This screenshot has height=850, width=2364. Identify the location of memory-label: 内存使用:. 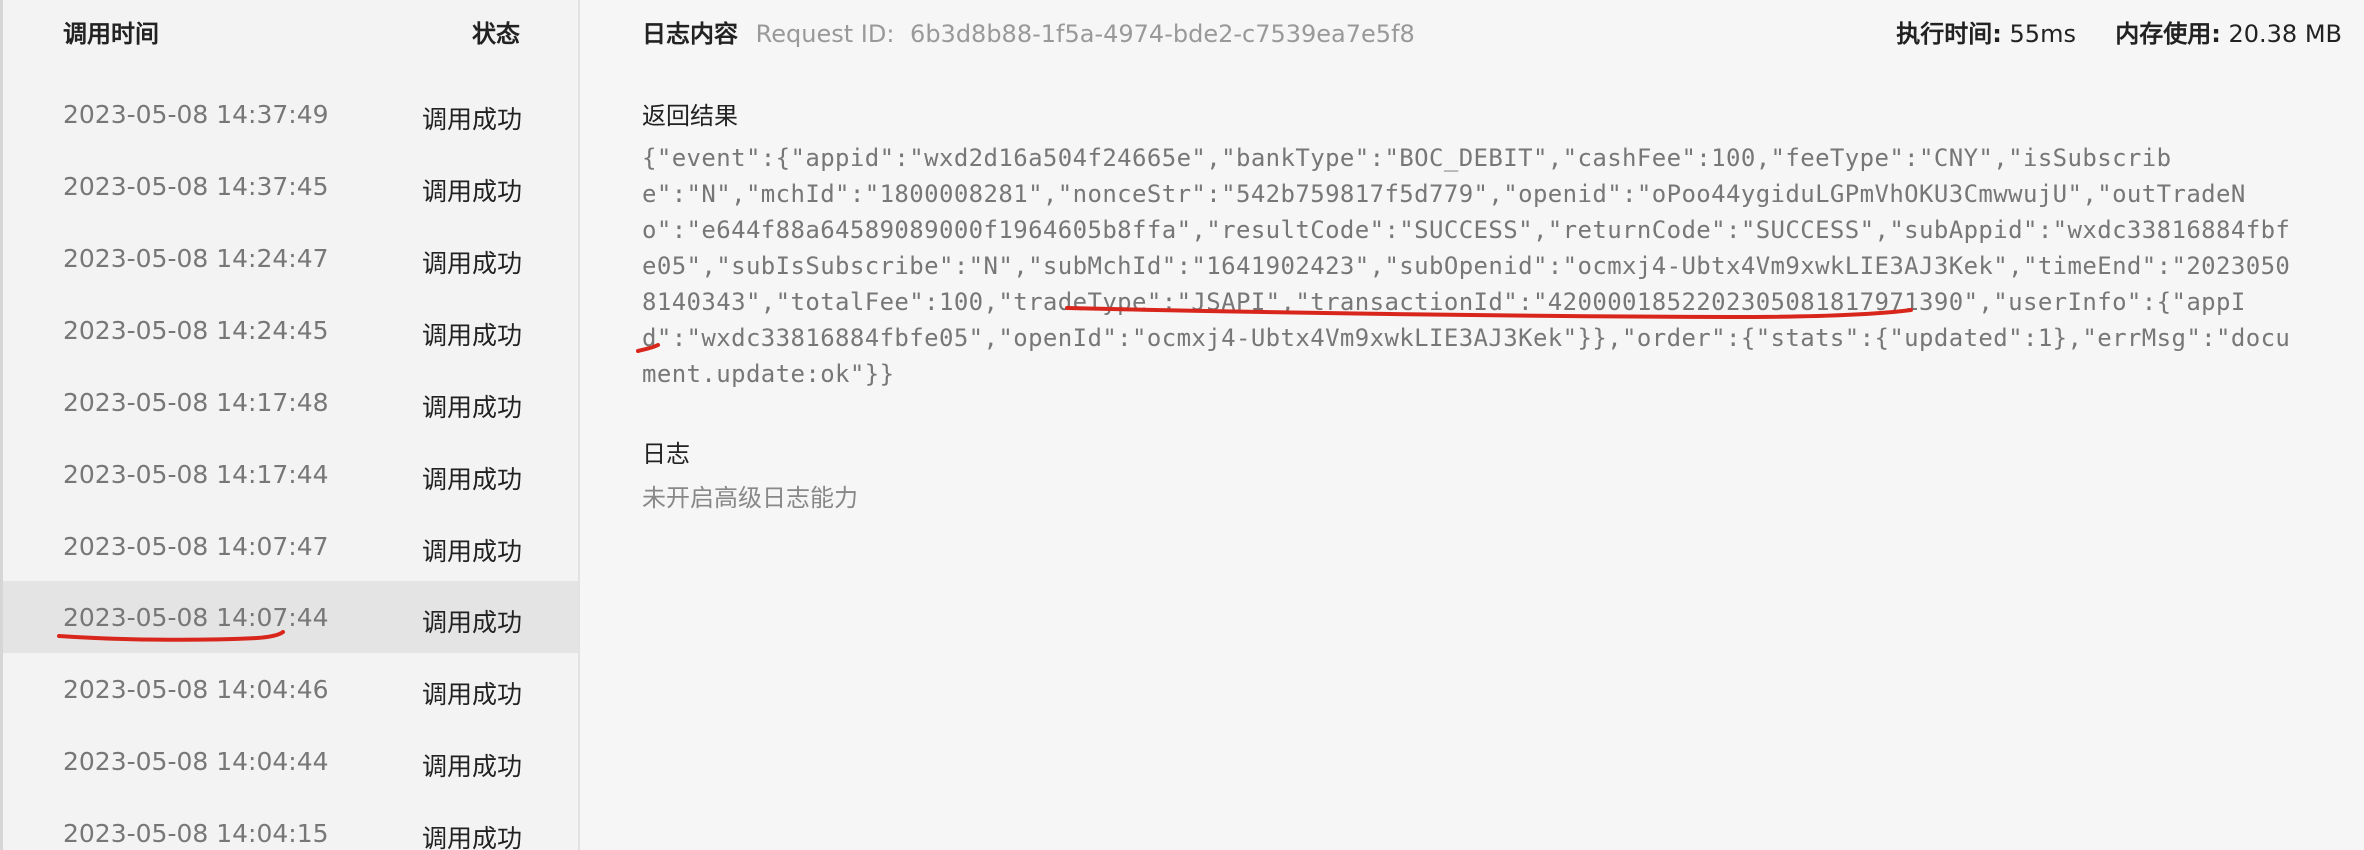
(2168, 34).